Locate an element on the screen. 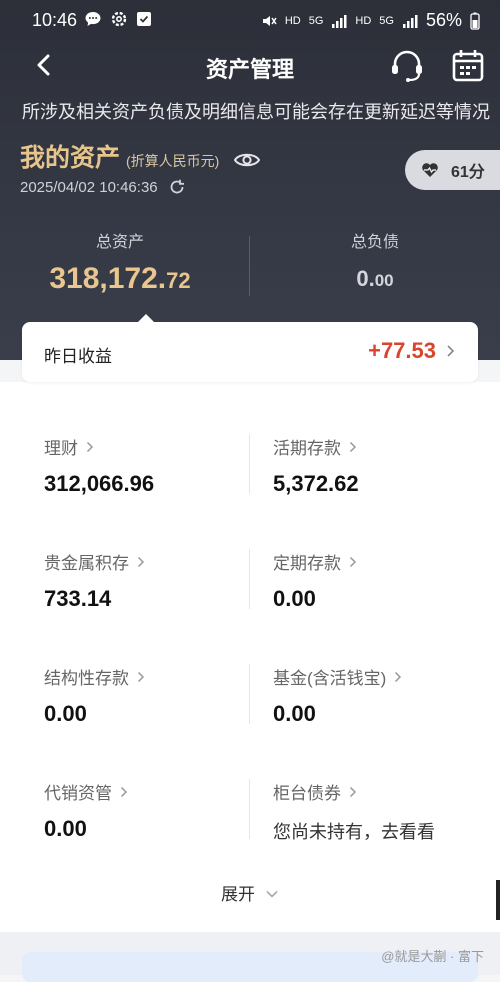 This screenshot has width=500, height=982. total-debt: 总负债 0.00 is located at coordinates (375, 260).